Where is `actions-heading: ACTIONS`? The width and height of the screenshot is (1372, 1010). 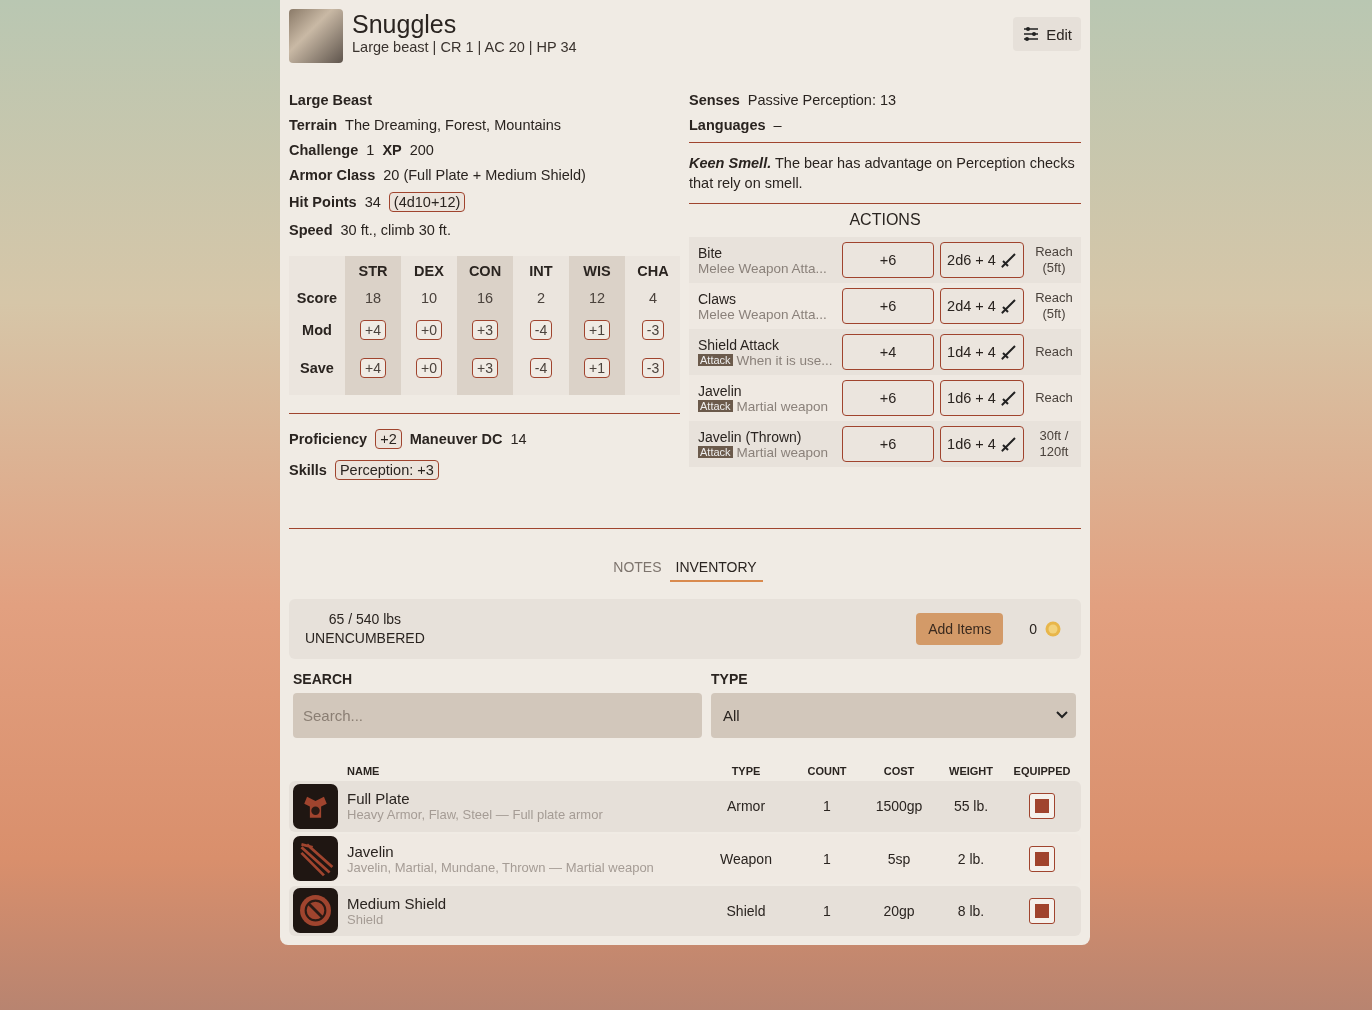
actions-heading: ACTIONS is located at coordinates (885, 220).